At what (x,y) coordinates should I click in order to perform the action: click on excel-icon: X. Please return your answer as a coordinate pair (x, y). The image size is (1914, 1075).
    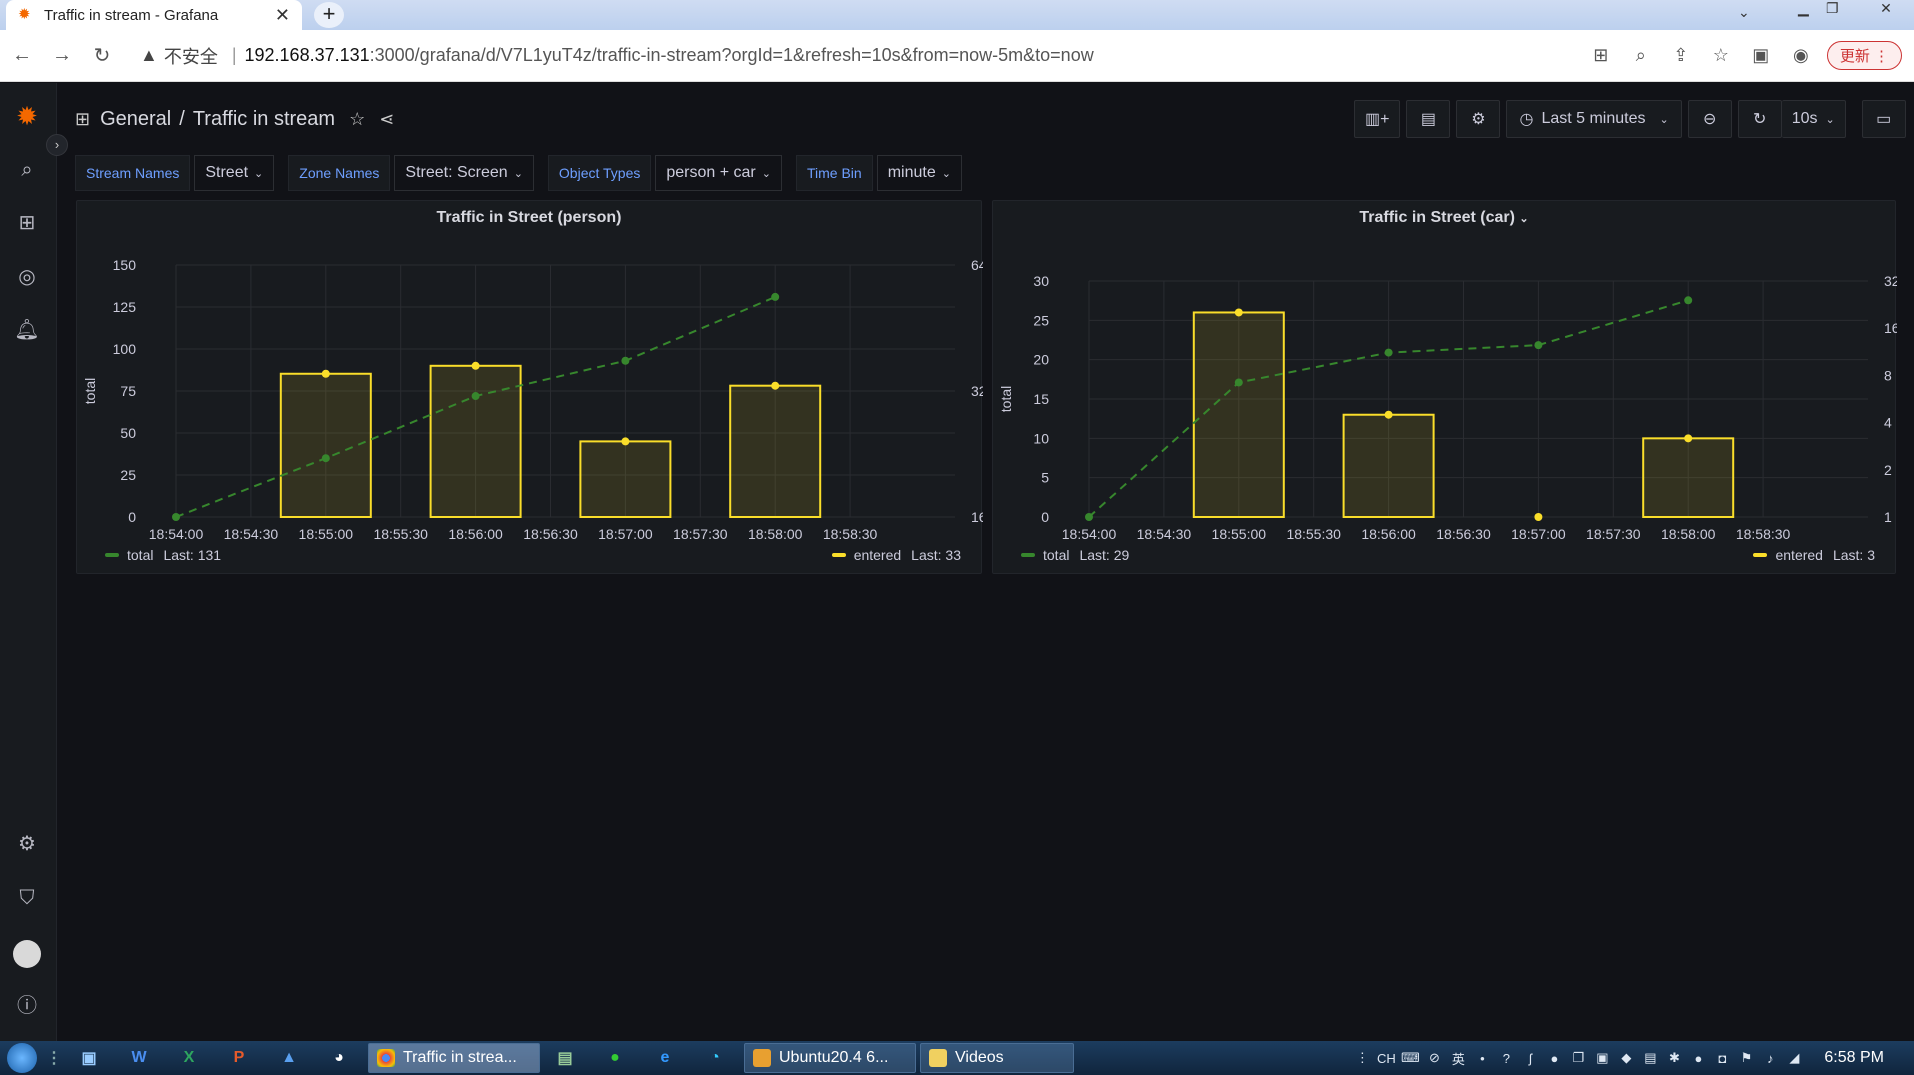
    Looking at the image, I should click on (189, 1058).